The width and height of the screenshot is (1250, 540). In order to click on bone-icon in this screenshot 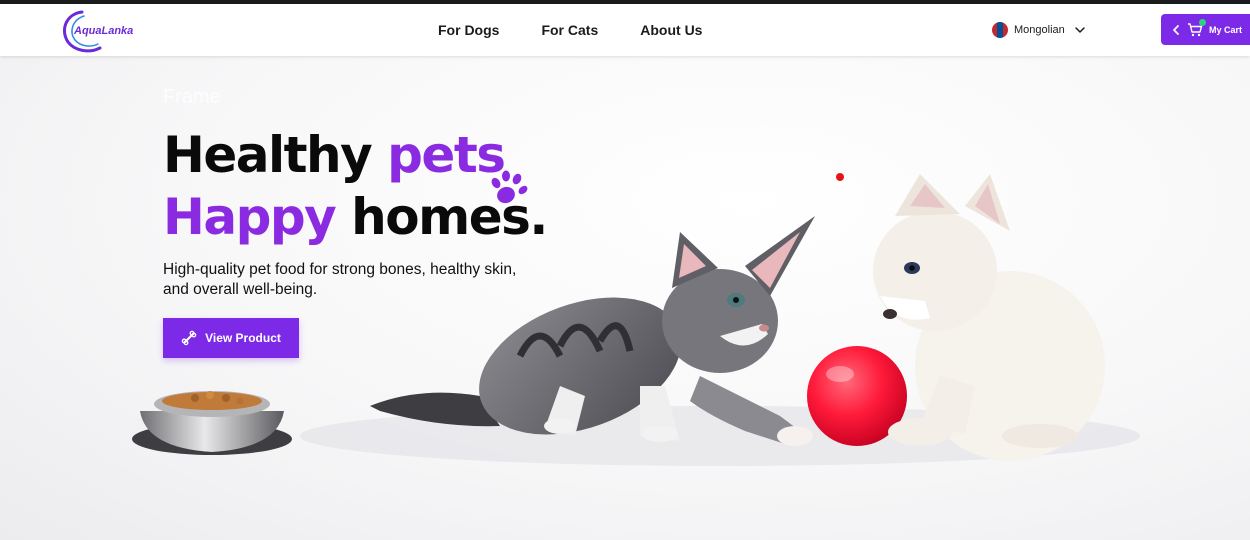, I will do `click(189, 338)`.